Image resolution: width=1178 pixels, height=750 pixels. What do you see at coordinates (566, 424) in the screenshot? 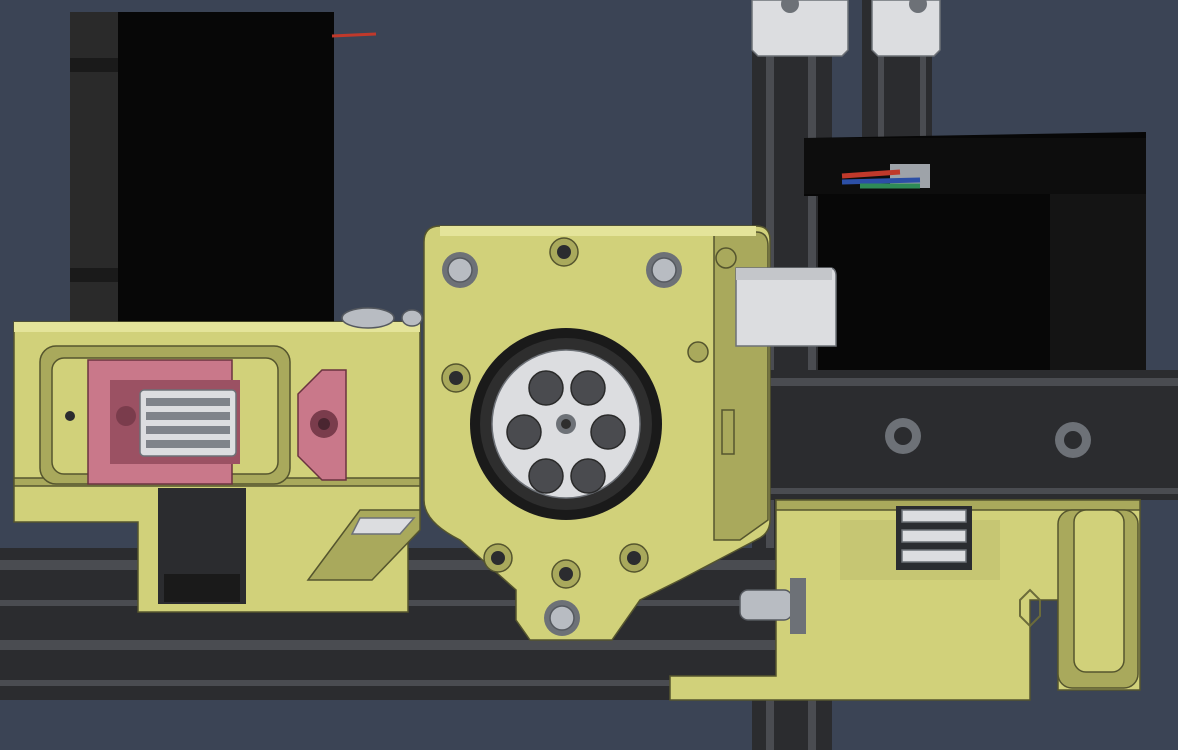
I see `extruder-drive-gear-window` at bounding box center [566, 424].